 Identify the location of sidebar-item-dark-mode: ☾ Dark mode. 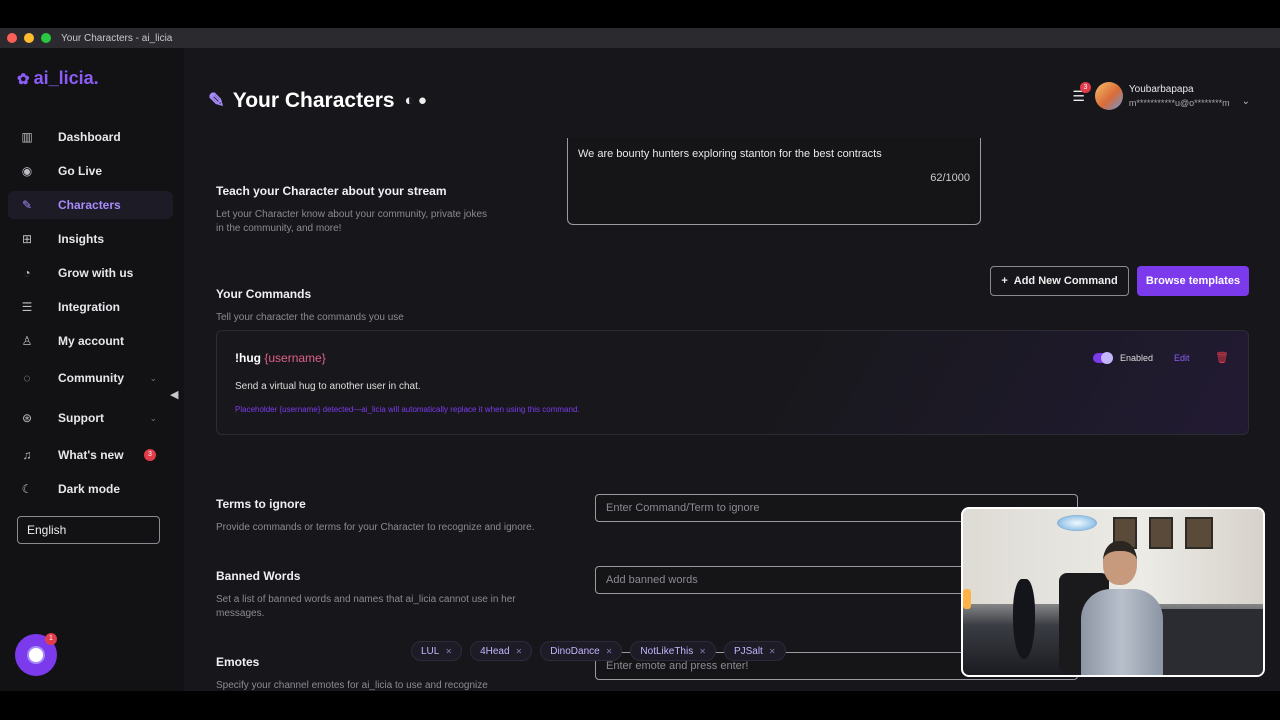
(90, 489).